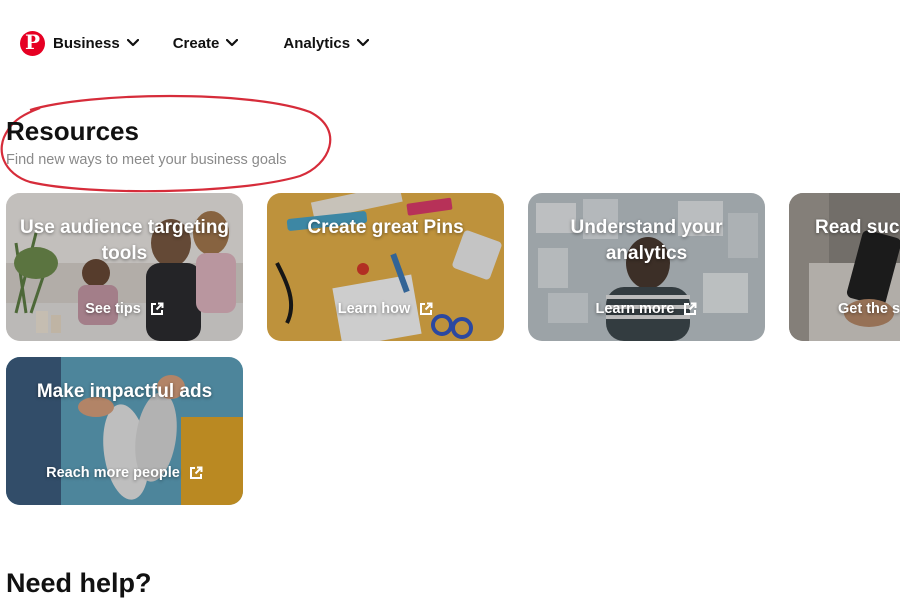  I want to click on card-link-label: Learn more, so click(635, 309).